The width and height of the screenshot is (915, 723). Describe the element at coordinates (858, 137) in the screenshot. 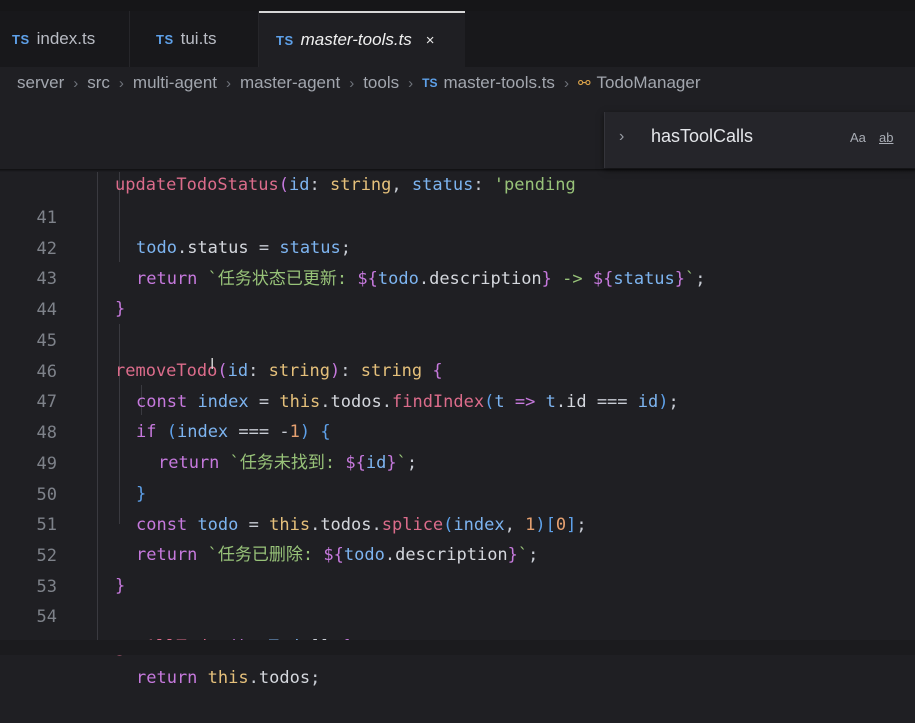

I see `match-case-icon: Aa` at that location.